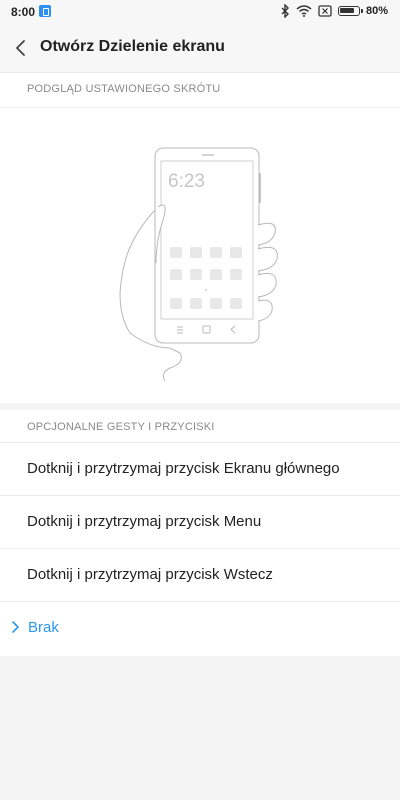 The height and width of the screenshot is (800, 400). I want to click on option-back-button: Dotknij i przytrzymaj przycisk Wstecz, so click(200, 575).